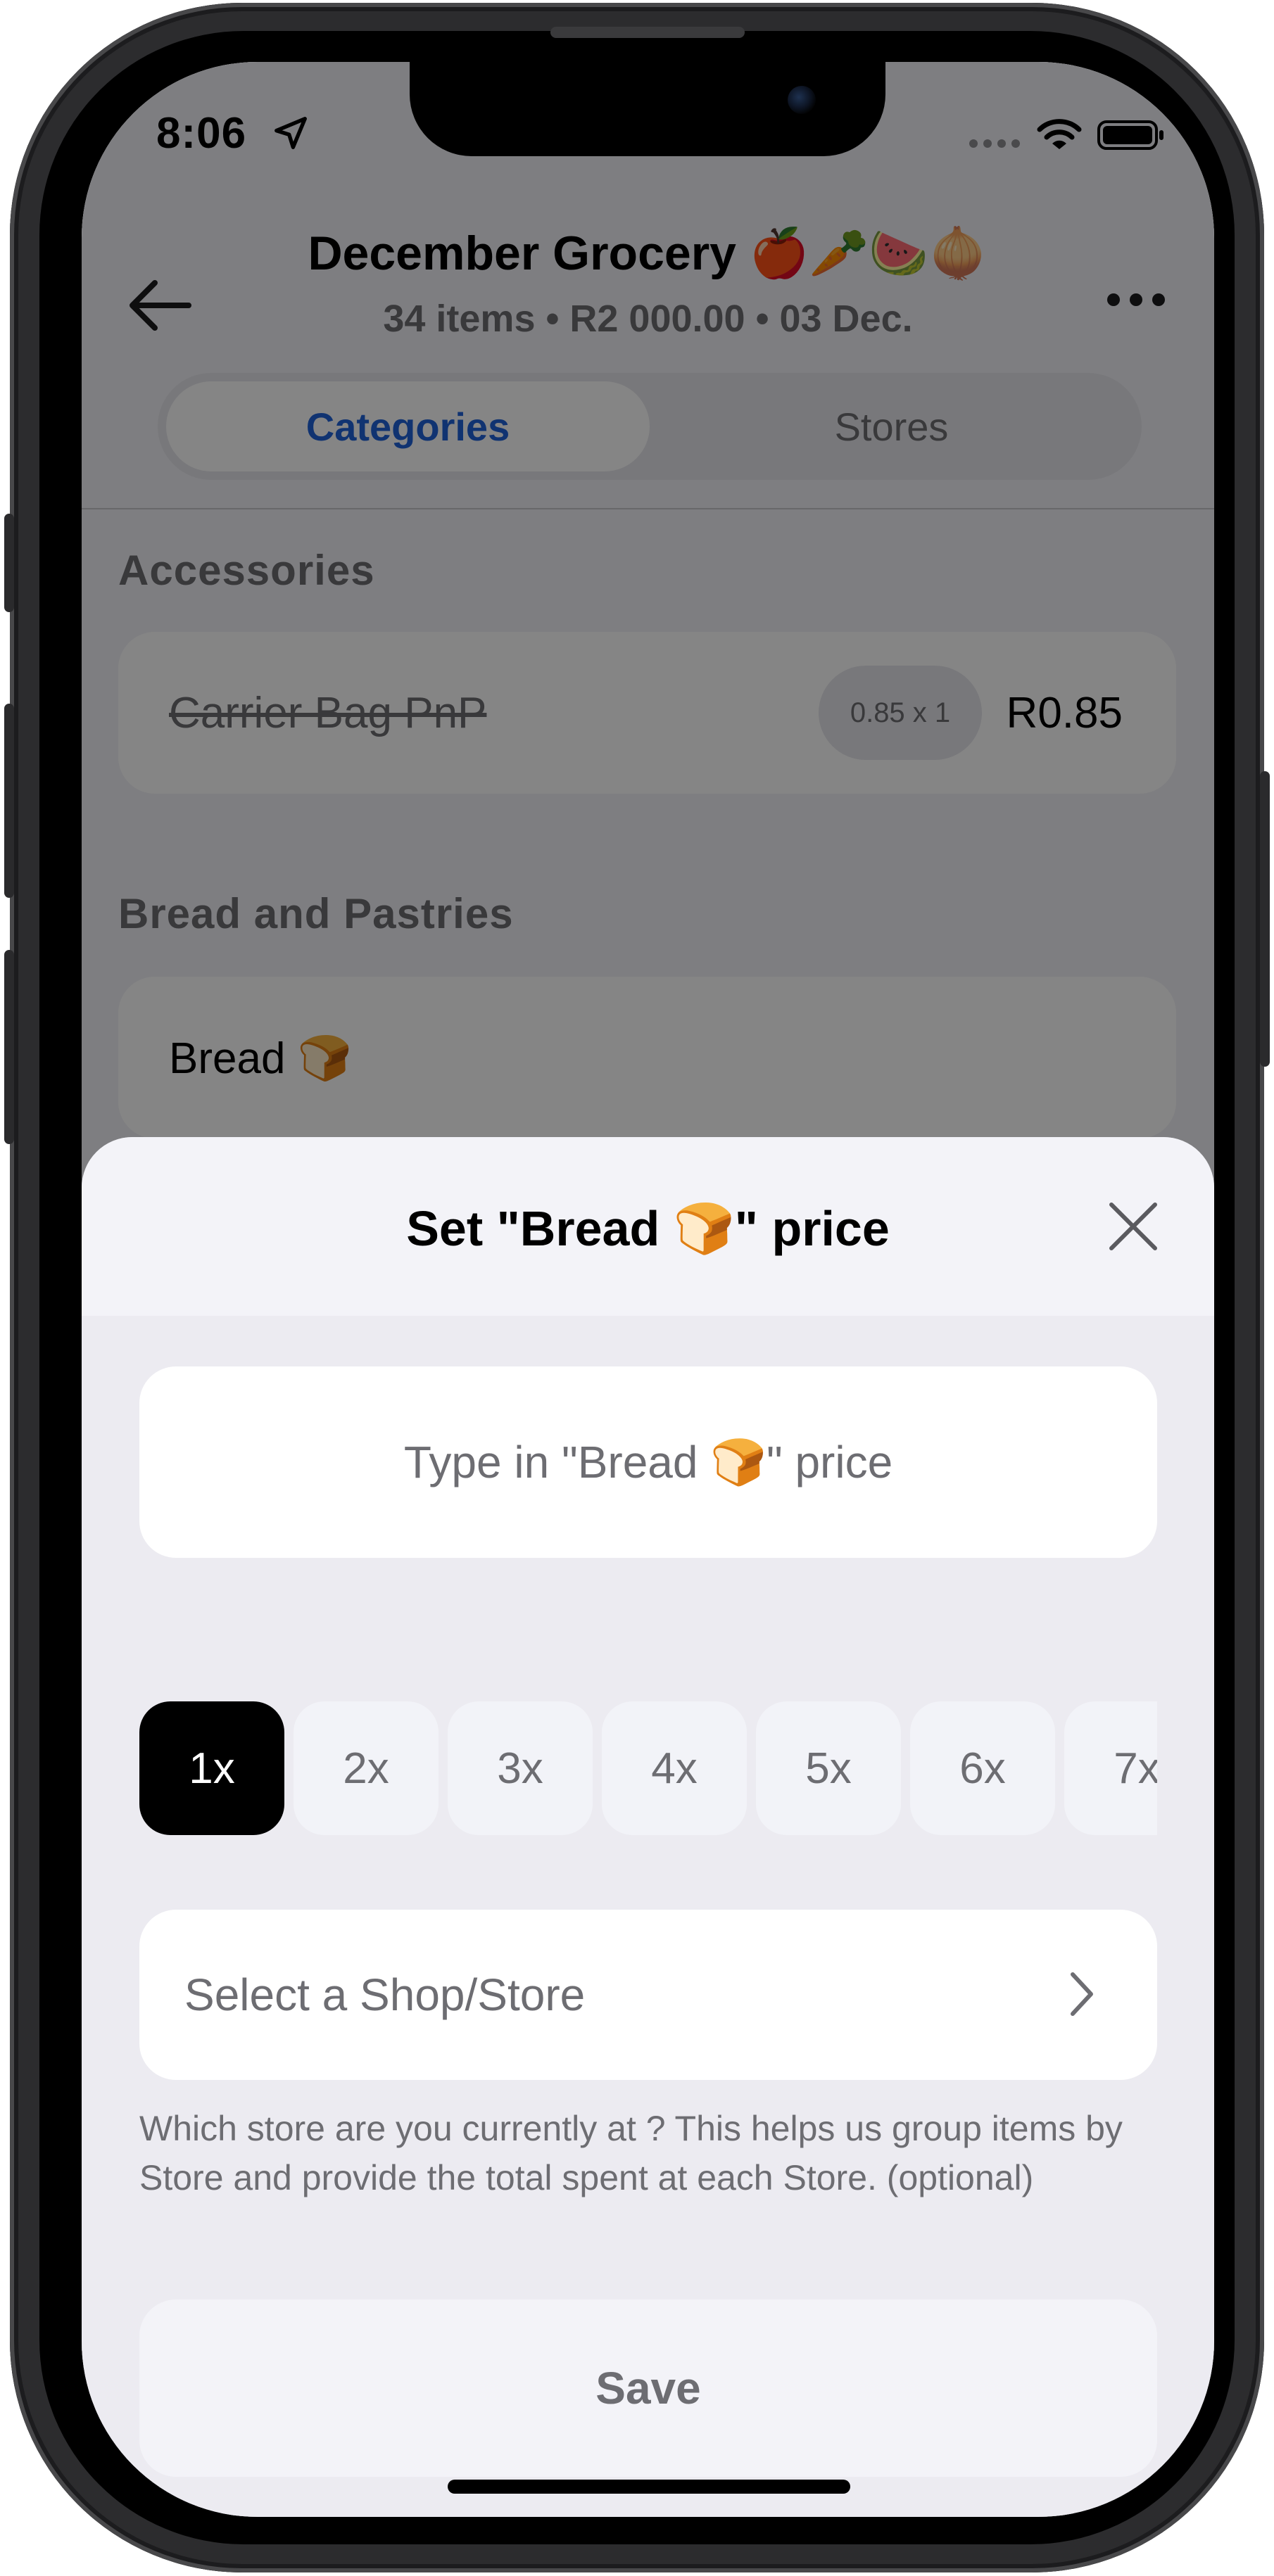 The image size is (1274, 2576). I want to click on chevron-right-icon, so click(1082, 1994).